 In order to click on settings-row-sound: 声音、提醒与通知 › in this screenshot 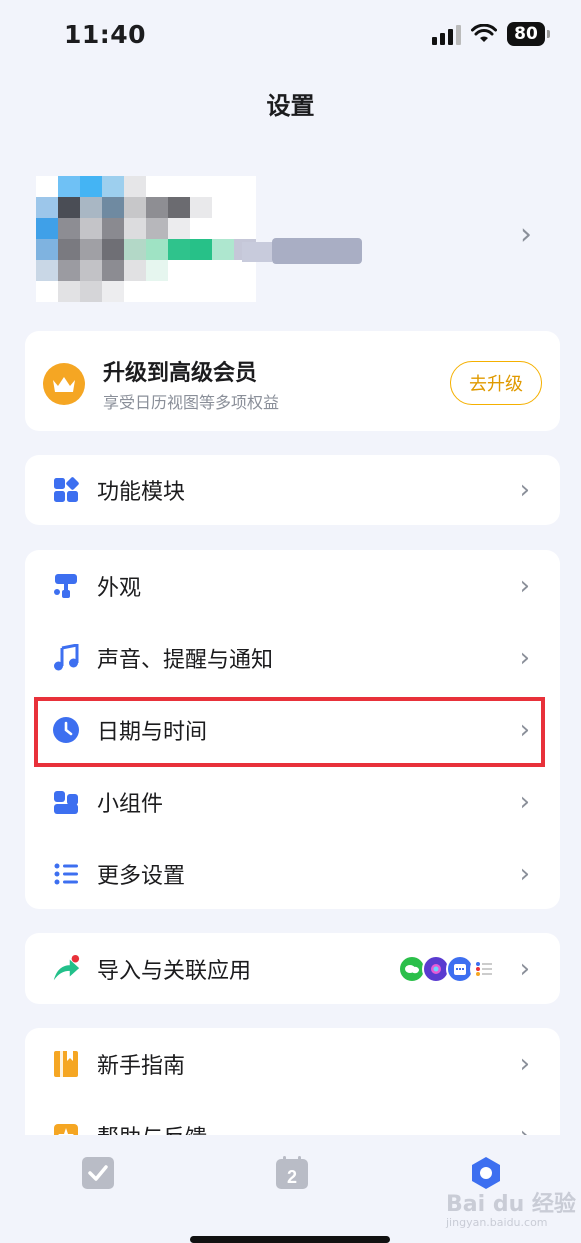, I will do `click(292, 658)`.